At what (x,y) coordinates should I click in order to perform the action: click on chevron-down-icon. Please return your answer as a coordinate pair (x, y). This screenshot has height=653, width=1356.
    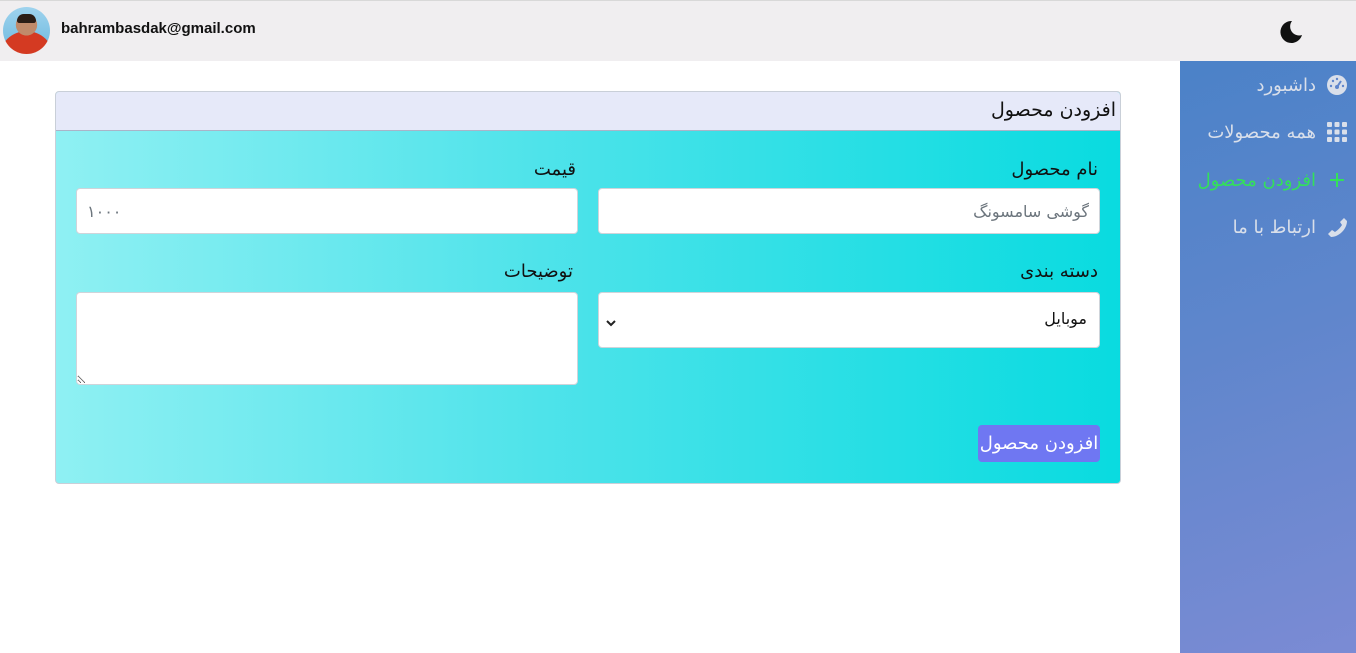
    Looking at the image, I should click on (611, 322).